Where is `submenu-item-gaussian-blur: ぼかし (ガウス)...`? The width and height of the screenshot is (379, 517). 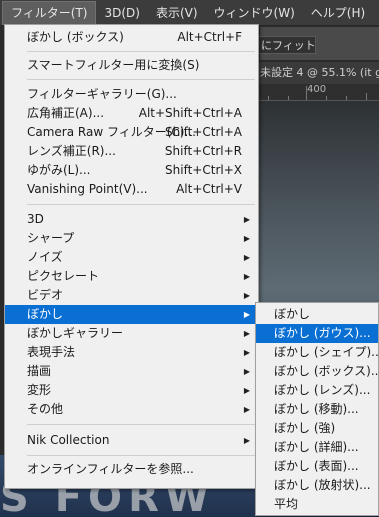
submenu-item-gaussian-blur: ぼかし (ガウス)... is located at coordinates (317, 333).